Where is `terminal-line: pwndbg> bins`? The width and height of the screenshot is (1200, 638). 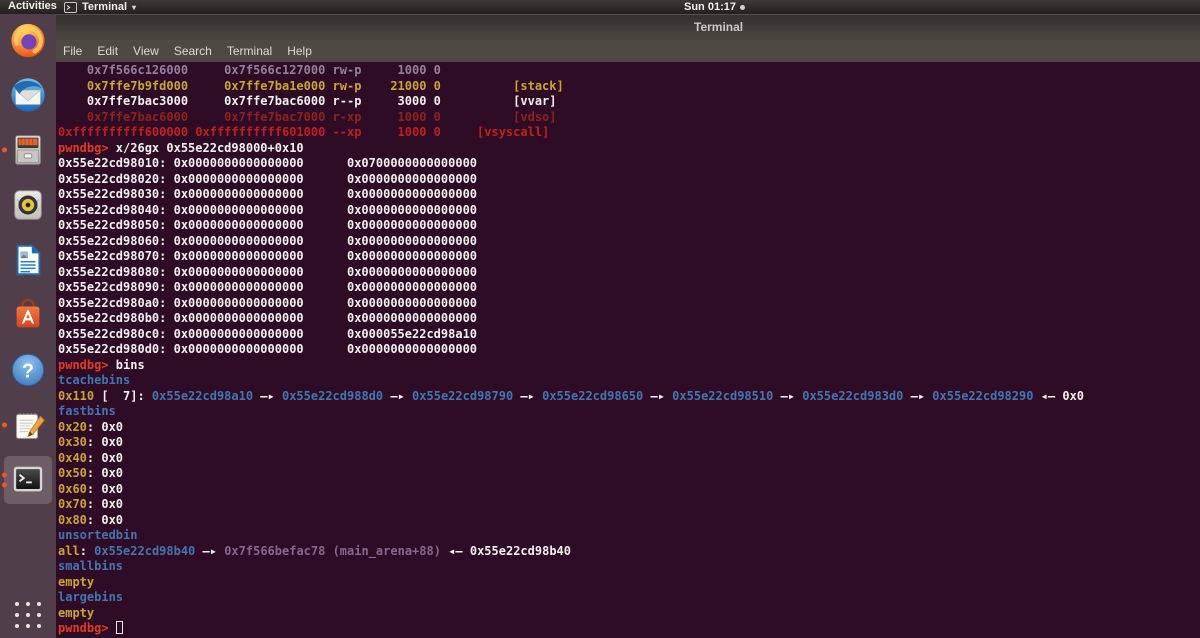
terminal-line: pwndbg> bins is located at coordinates (101, 364).